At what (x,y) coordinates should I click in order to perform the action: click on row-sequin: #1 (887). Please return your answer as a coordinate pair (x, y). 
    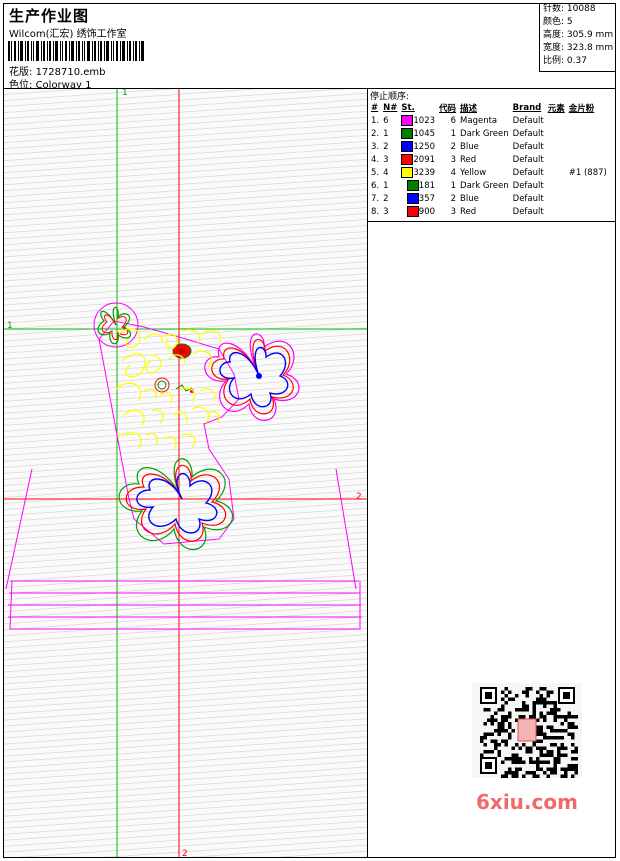
    Looking at the image, I should click on (587, 172).